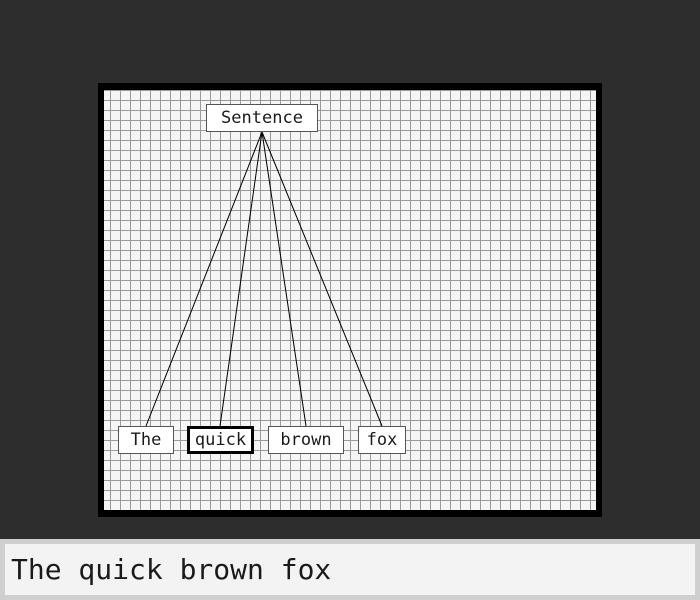 The height and width of the screenshot is (600, 700). I want to click on edge-root-the, so click(204, 279).